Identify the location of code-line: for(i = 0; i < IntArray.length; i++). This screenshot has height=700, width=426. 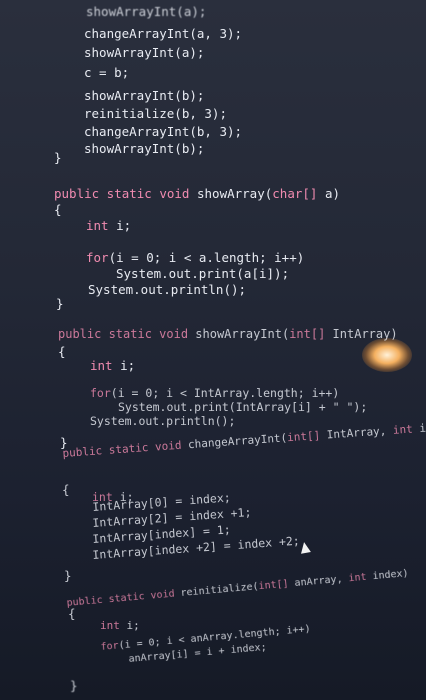
(214, 393).